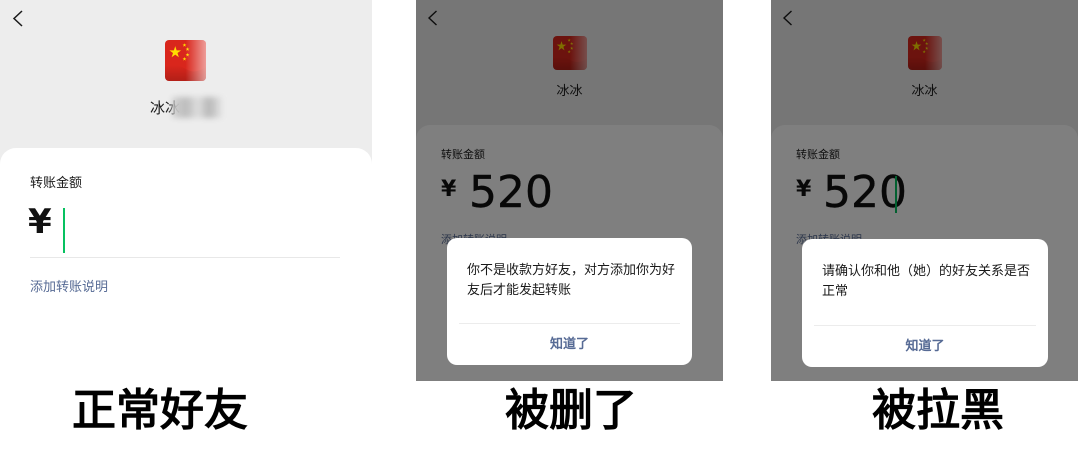 This screenshot has height=456, width=1080. I want to click on caption-blocked: 被拉黑, so click(938, 410).